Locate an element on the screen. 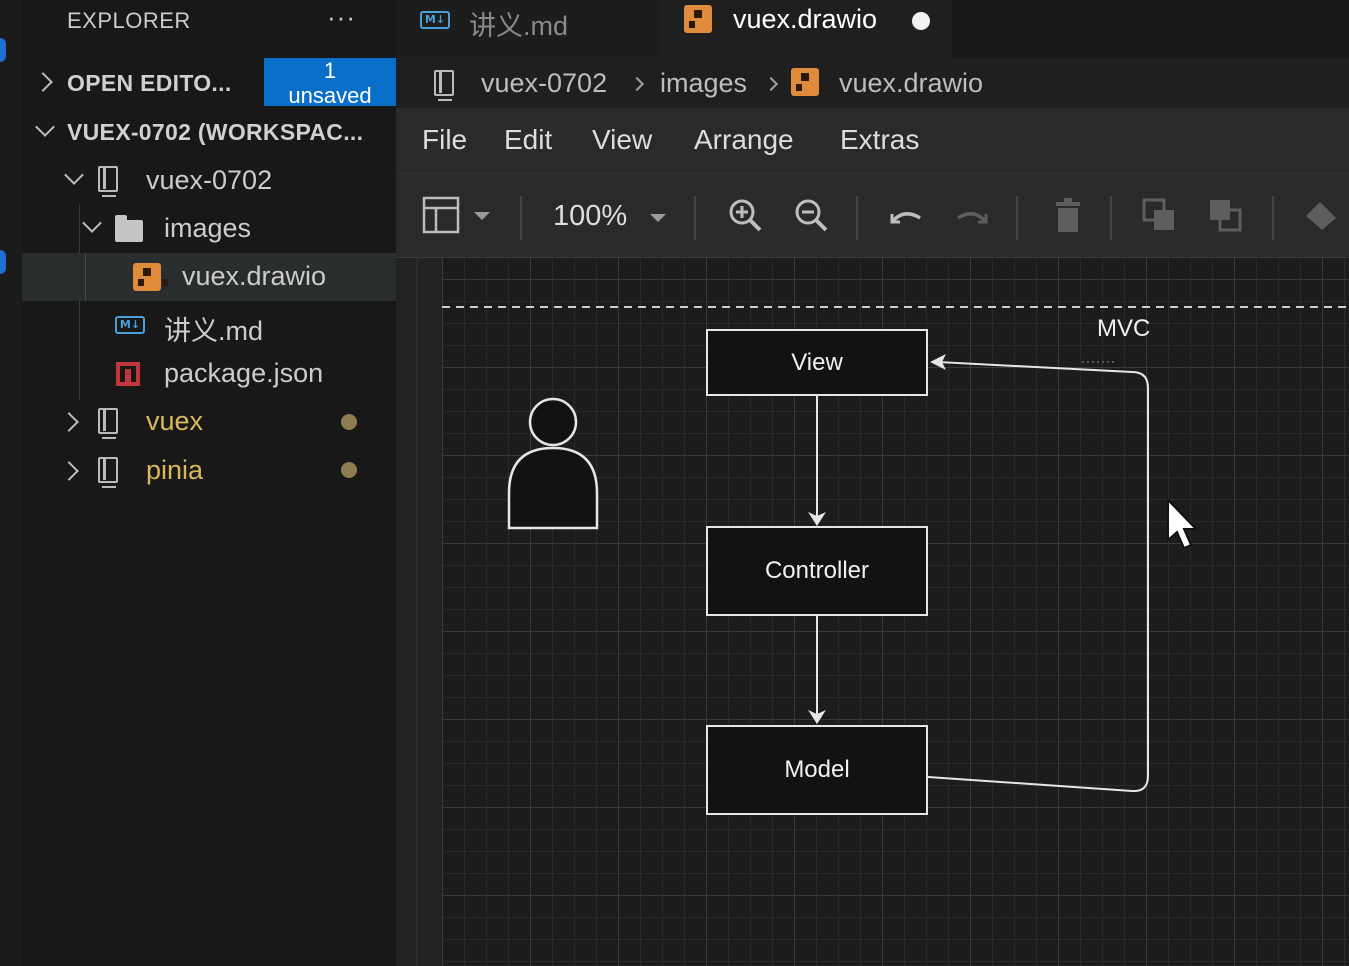  explorer-header: EXPLORER ··· is located at coordinates (209, 21).